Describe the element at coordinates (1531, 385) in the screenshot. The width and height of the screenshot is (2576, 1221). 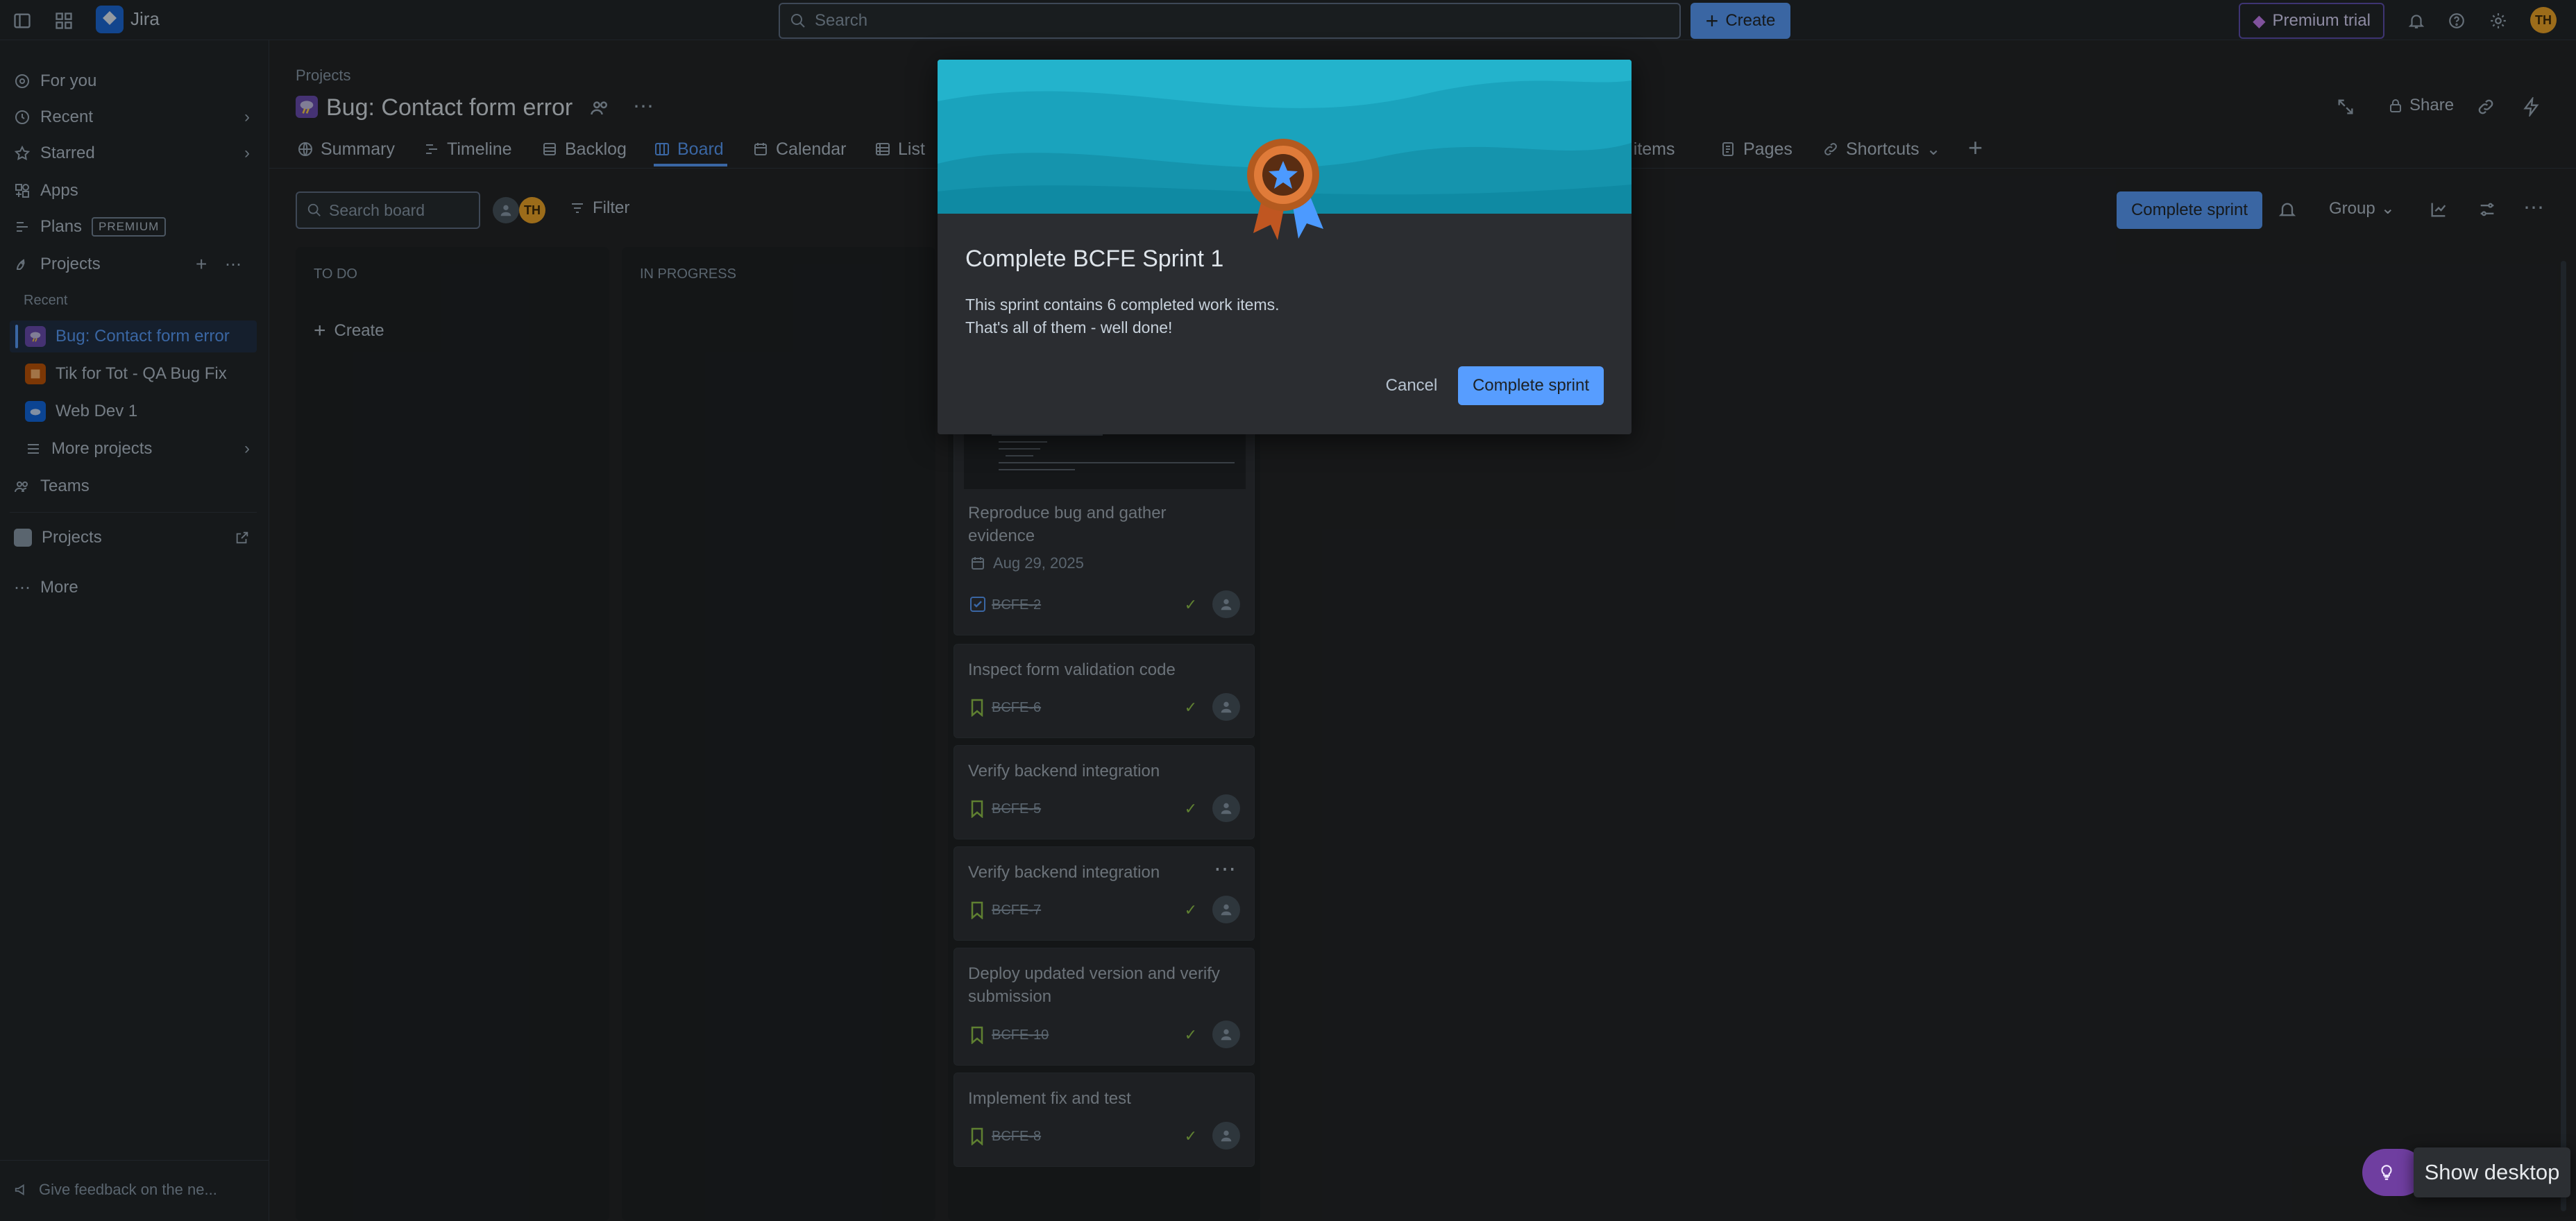
I see `complete-sprint-button: Complete sprint` at that location.